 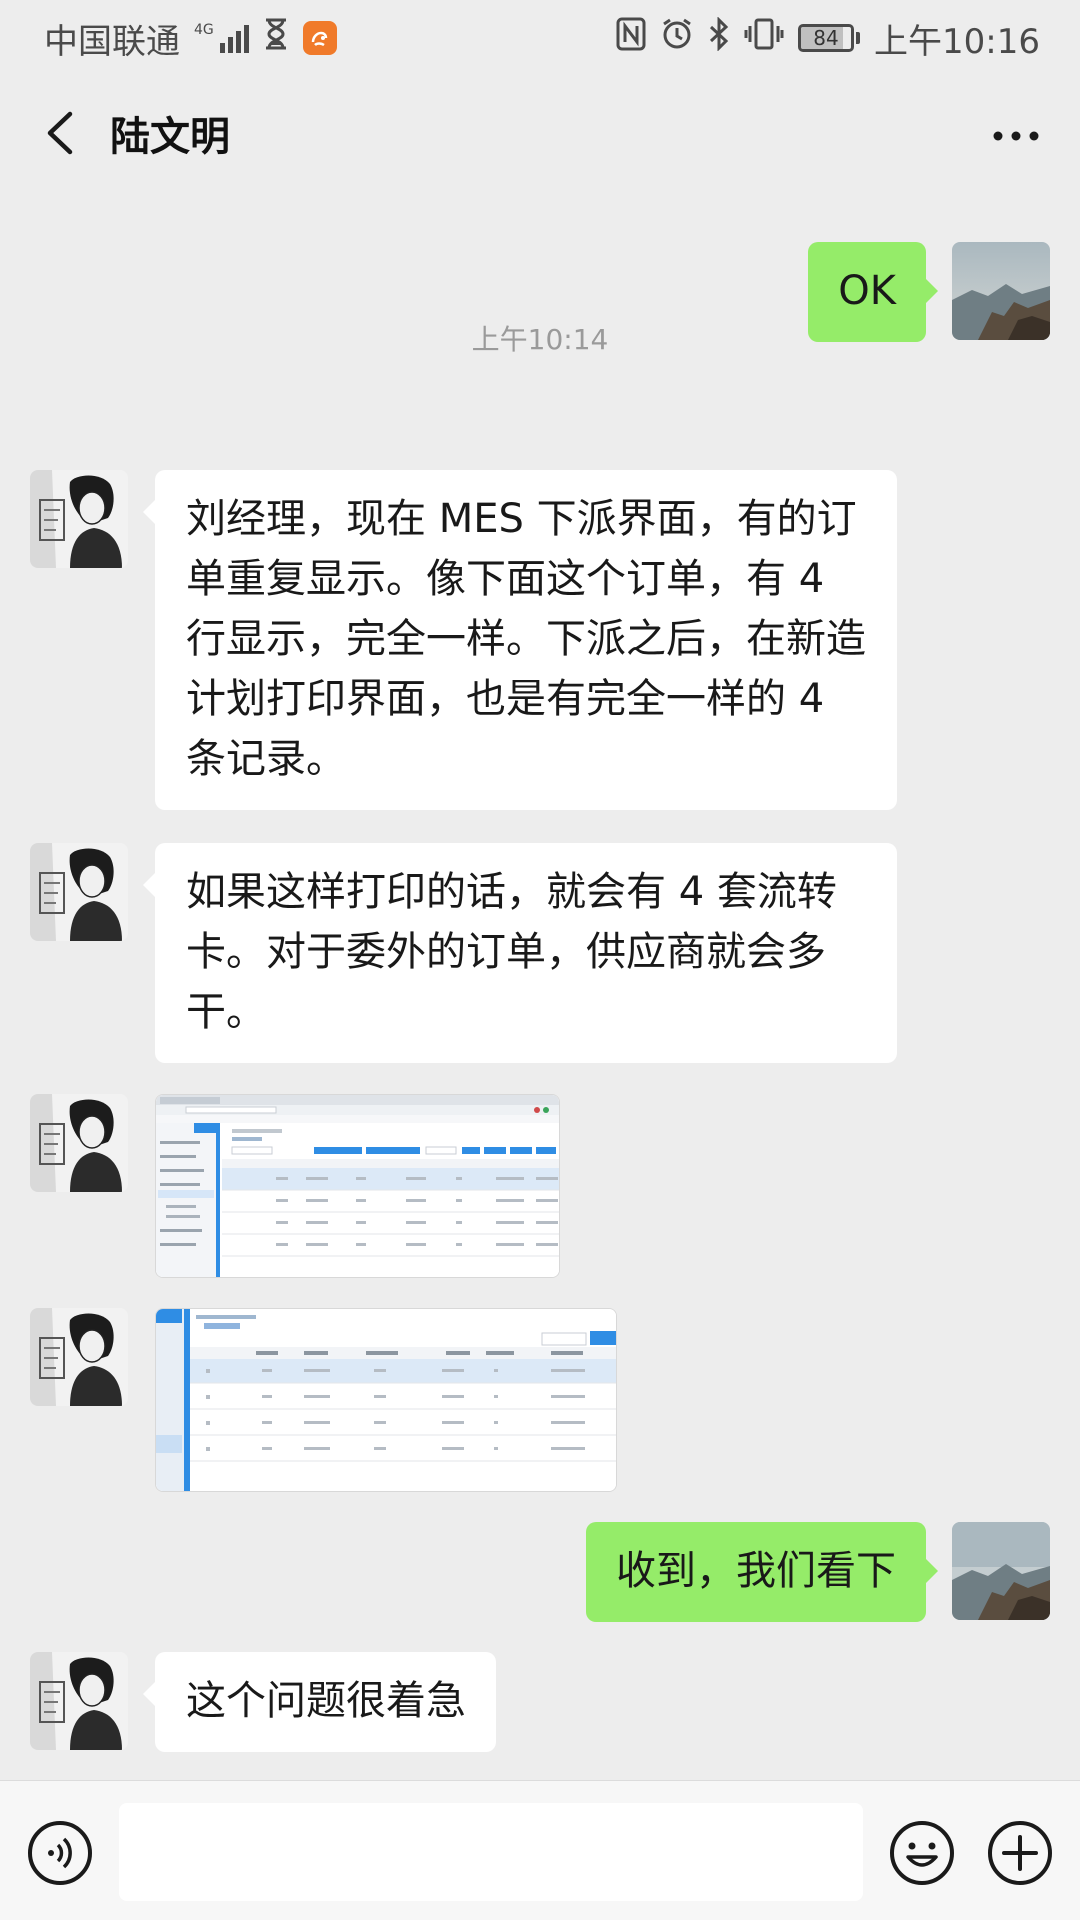 I want to click on battery-level: 84, so click(x=826, y=38).